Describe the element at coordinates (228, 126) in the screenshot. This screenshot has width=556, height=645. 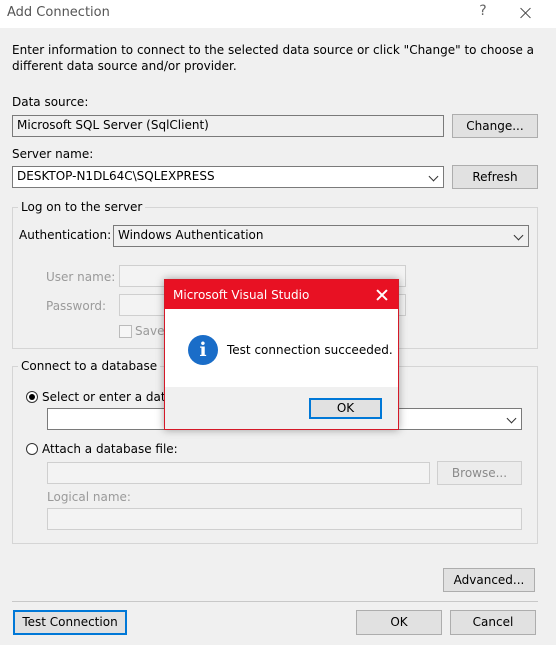
I see `data-source-field: Microsoft SQL Server (SqlClient)` at that location.